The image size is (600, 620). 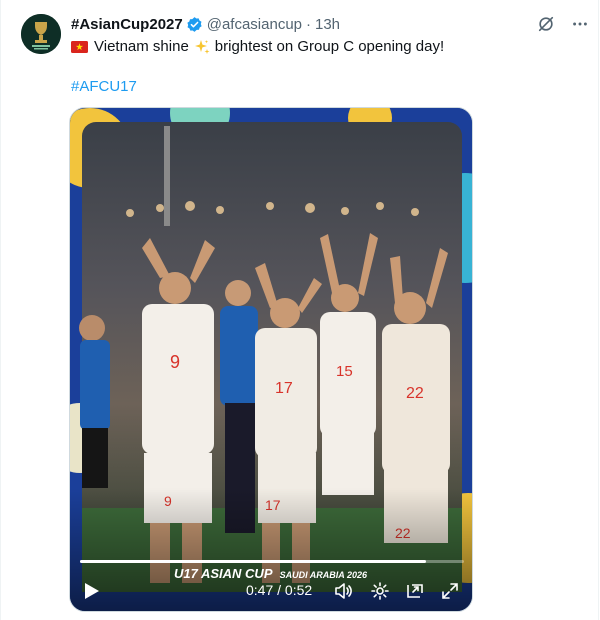 What do you see at coordinates (343, 591) in the screenshot?
I see `volume-icon` at bounding box center [343, 591].